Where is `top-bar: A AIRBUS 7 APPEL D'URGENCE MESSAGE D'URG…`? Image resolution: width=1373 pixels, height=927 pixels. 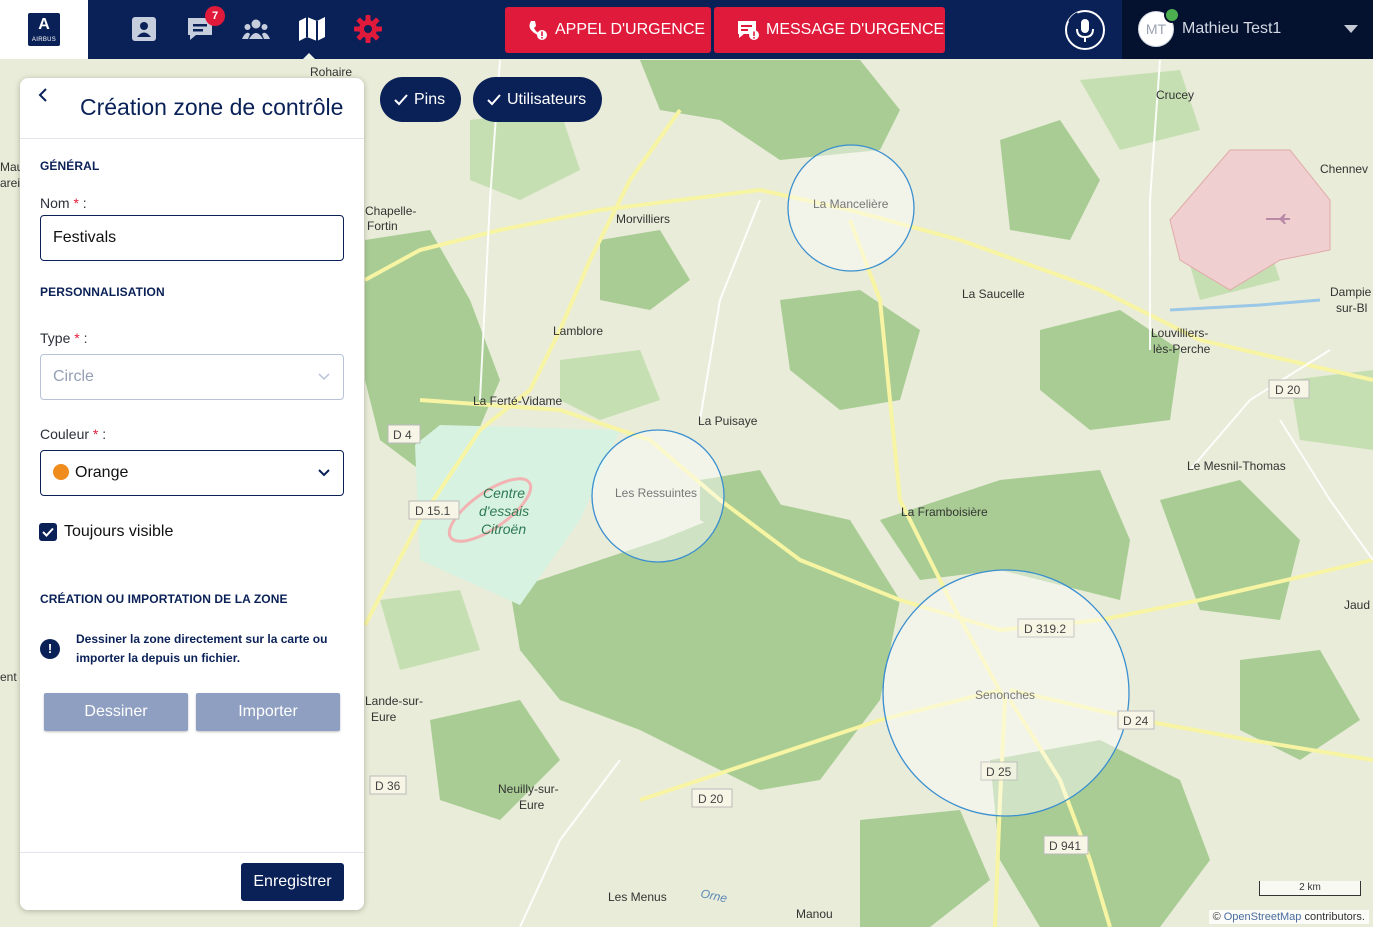 top-bar: A AIRBUS 7 APPEL D'URGENCE MESSAGE D'URG… is located at coordinates (686, 29).